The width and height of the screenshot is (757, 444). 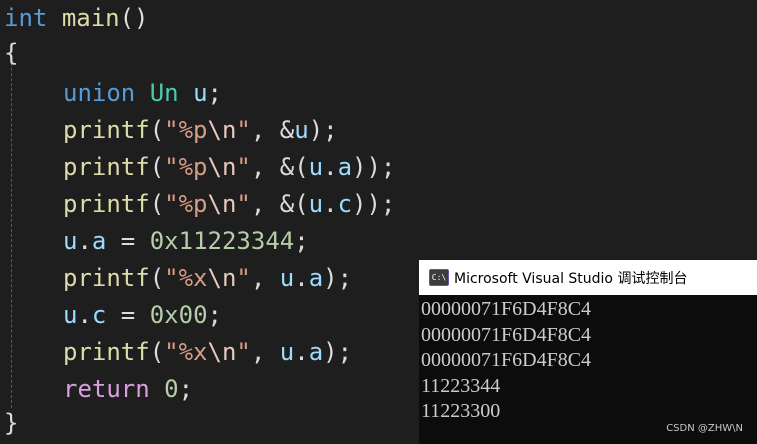 What do you see at coordinates (90, 18) in the screenshot?
I see `function-main: main` at bounding box center [90, 18].